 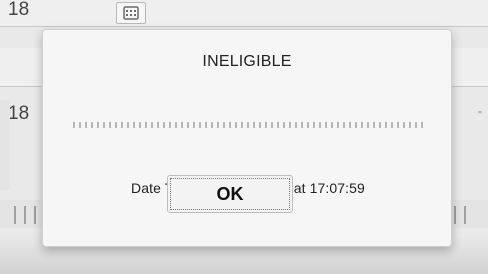 I want to click on calendar-icon, so click(x=131, y=13).